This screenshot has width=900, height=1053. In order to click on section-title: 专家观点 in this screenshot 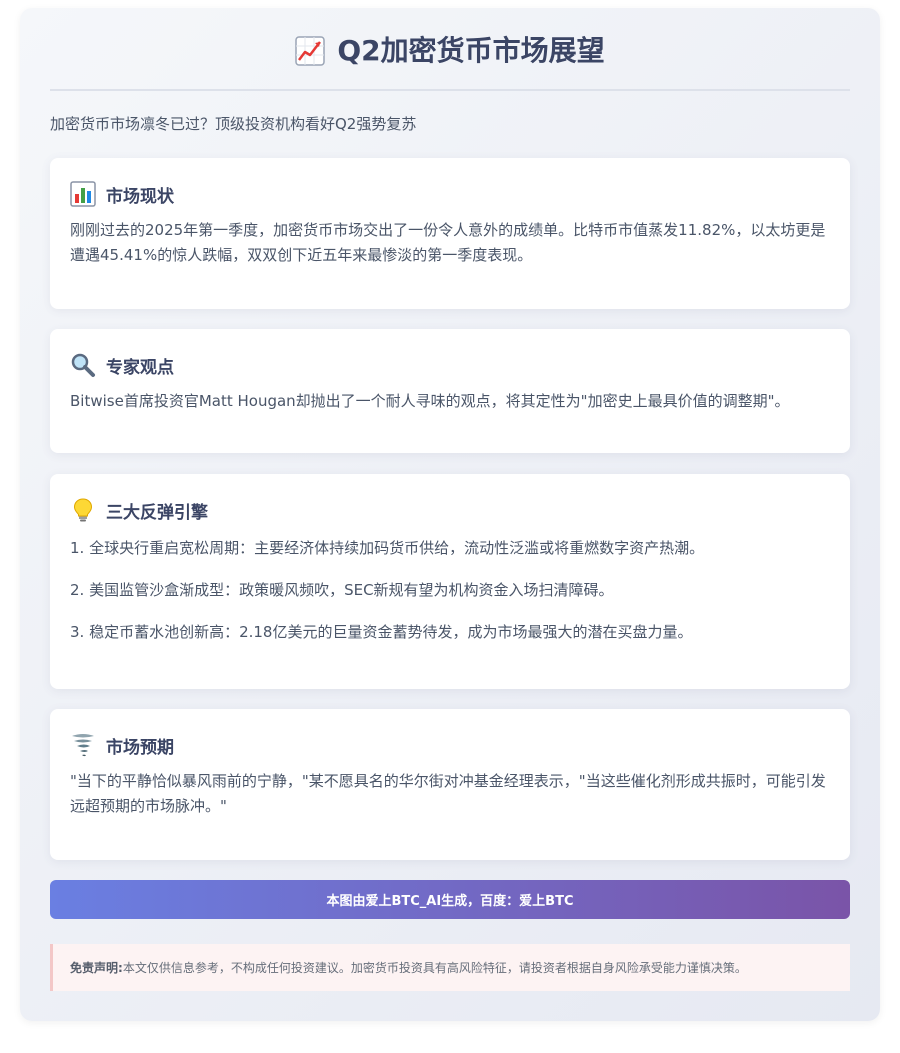, I will do `click(140, 367)`.